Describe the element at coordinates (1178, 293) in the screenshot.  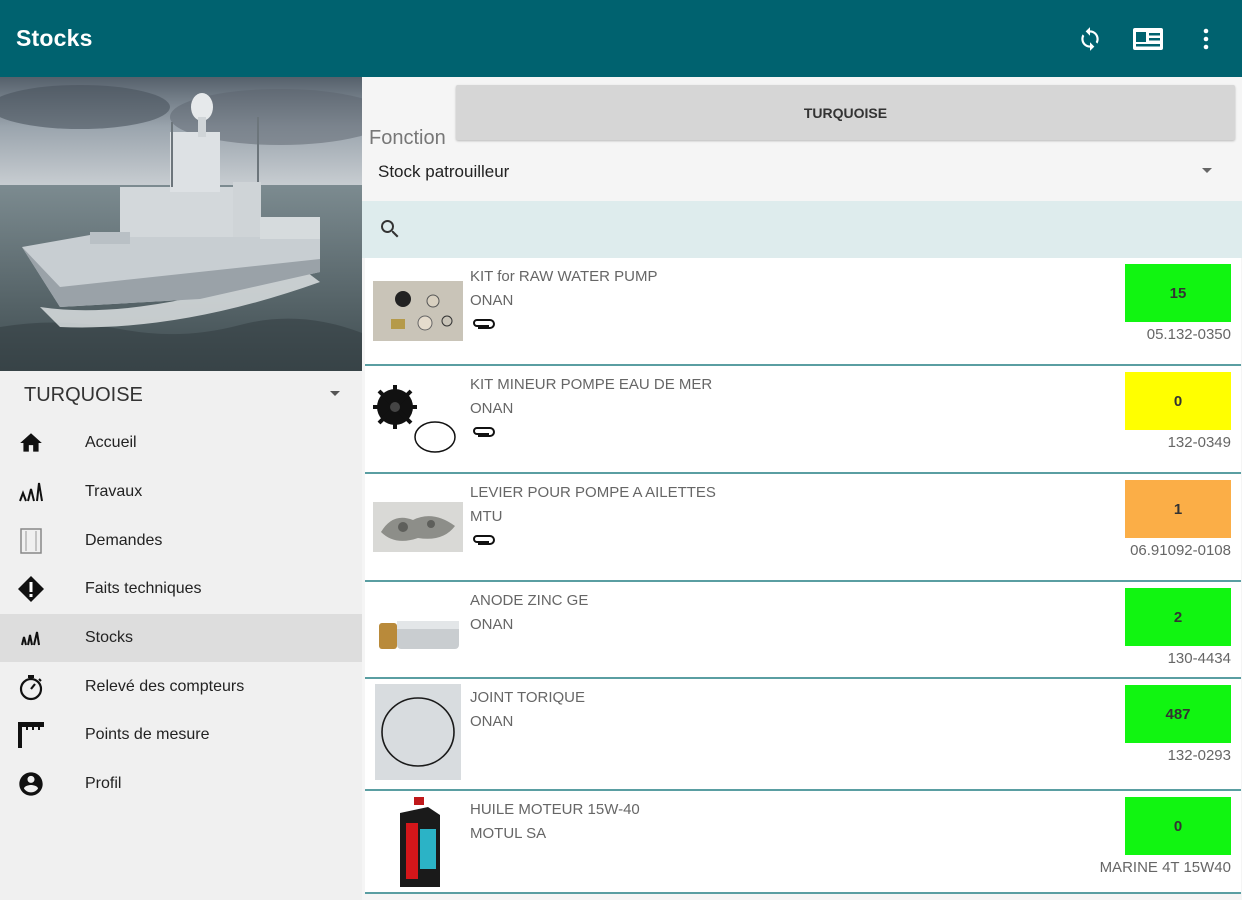
I see `quantity-badge: 15` at that location.